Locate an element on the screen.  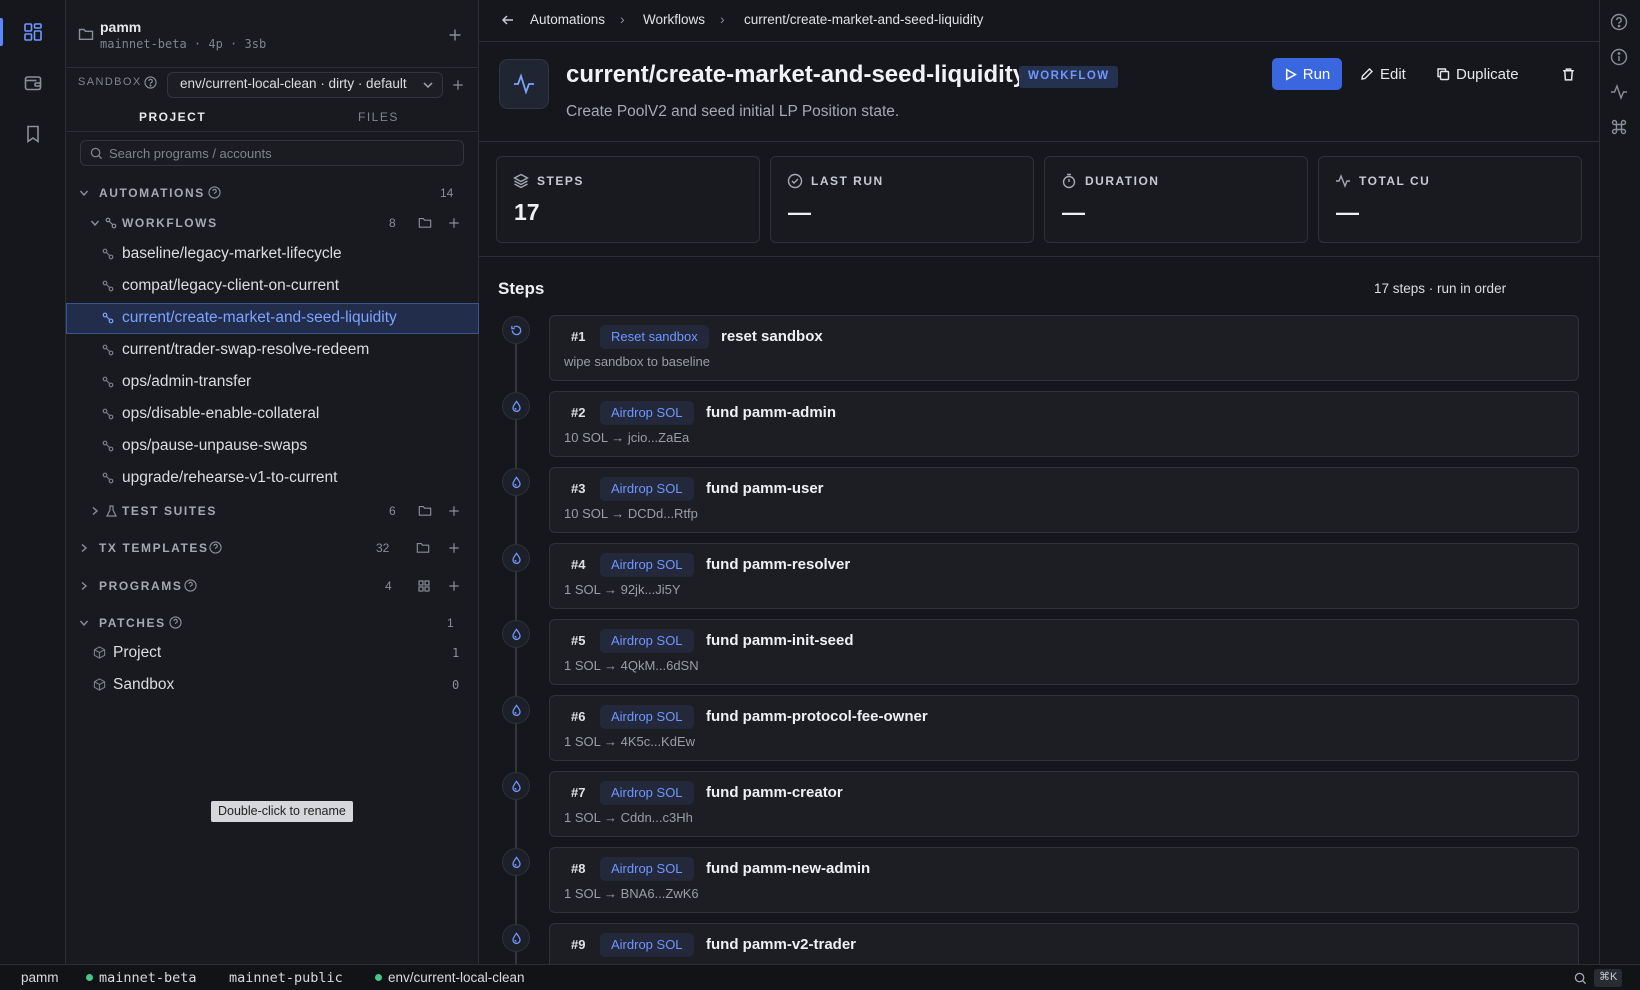
workflow-item: compat/legacy-client-on-current is located at coordinates (272, 286).